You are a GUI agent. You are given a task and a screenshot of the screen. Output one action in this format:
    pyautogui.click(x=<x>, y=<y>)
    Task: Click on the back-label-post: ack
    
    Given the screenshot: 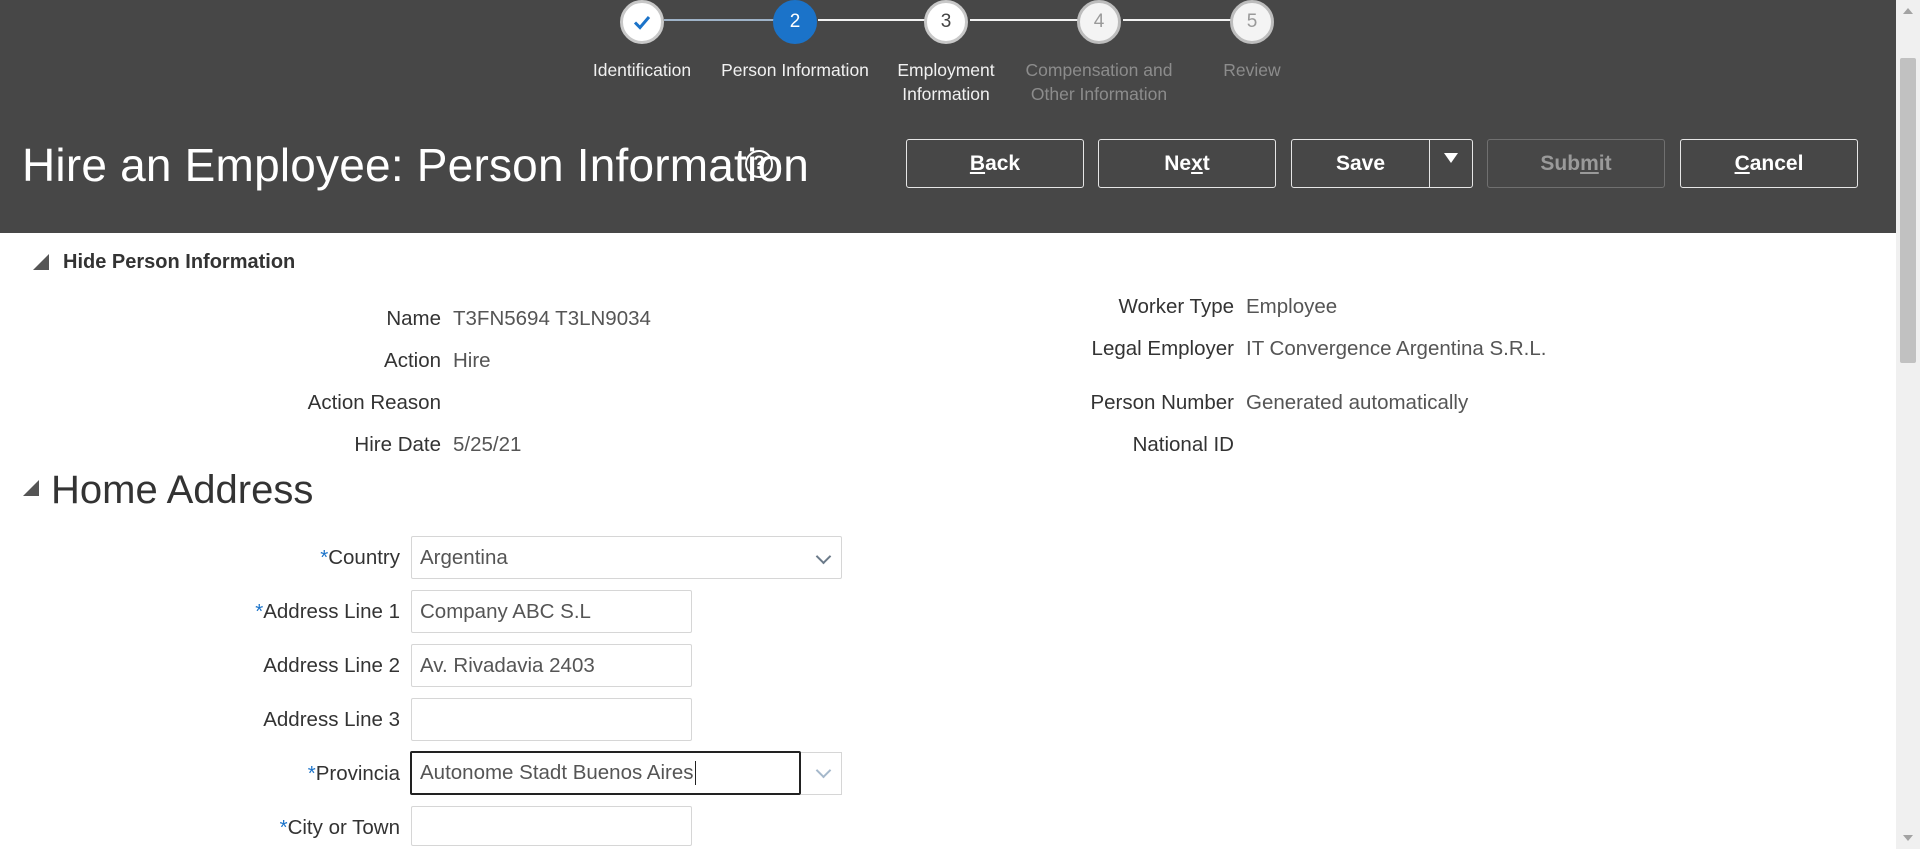 What is the action you would take?
    pyautogui.click(x=1003, y=163)
    